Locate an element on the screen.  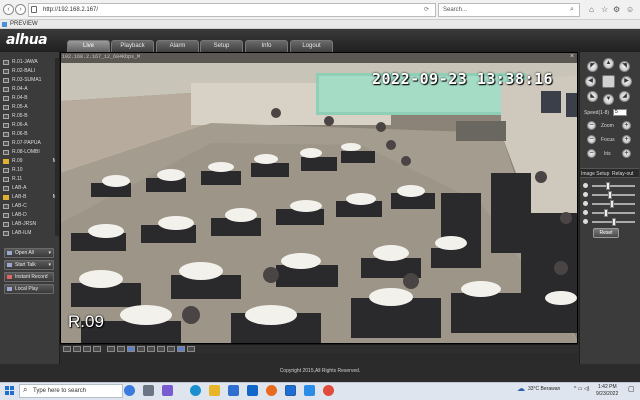
ptz-left-icon: ◀ is located at coordinates (590, 81).